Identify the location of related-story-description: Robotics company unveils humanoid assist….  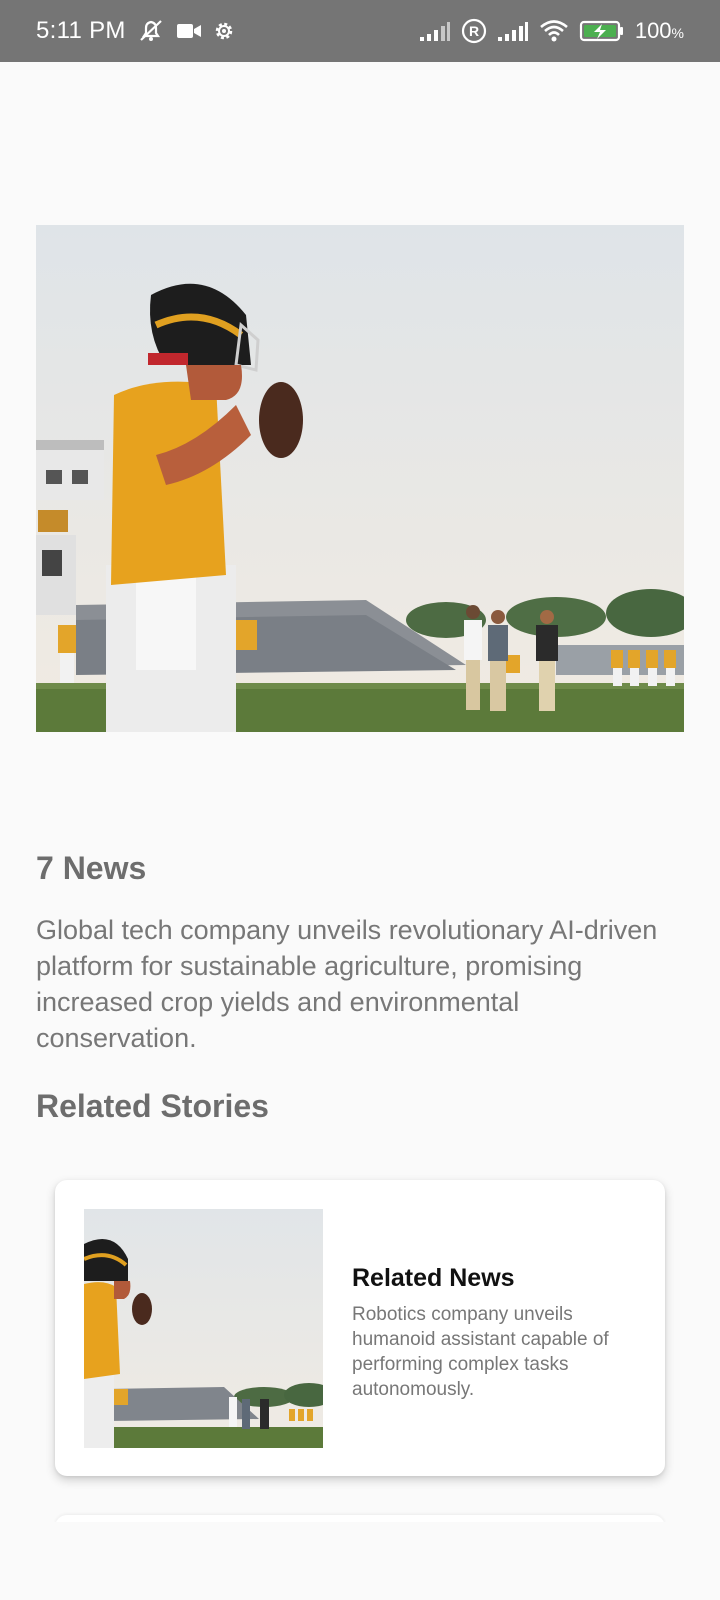
(480, 1352).